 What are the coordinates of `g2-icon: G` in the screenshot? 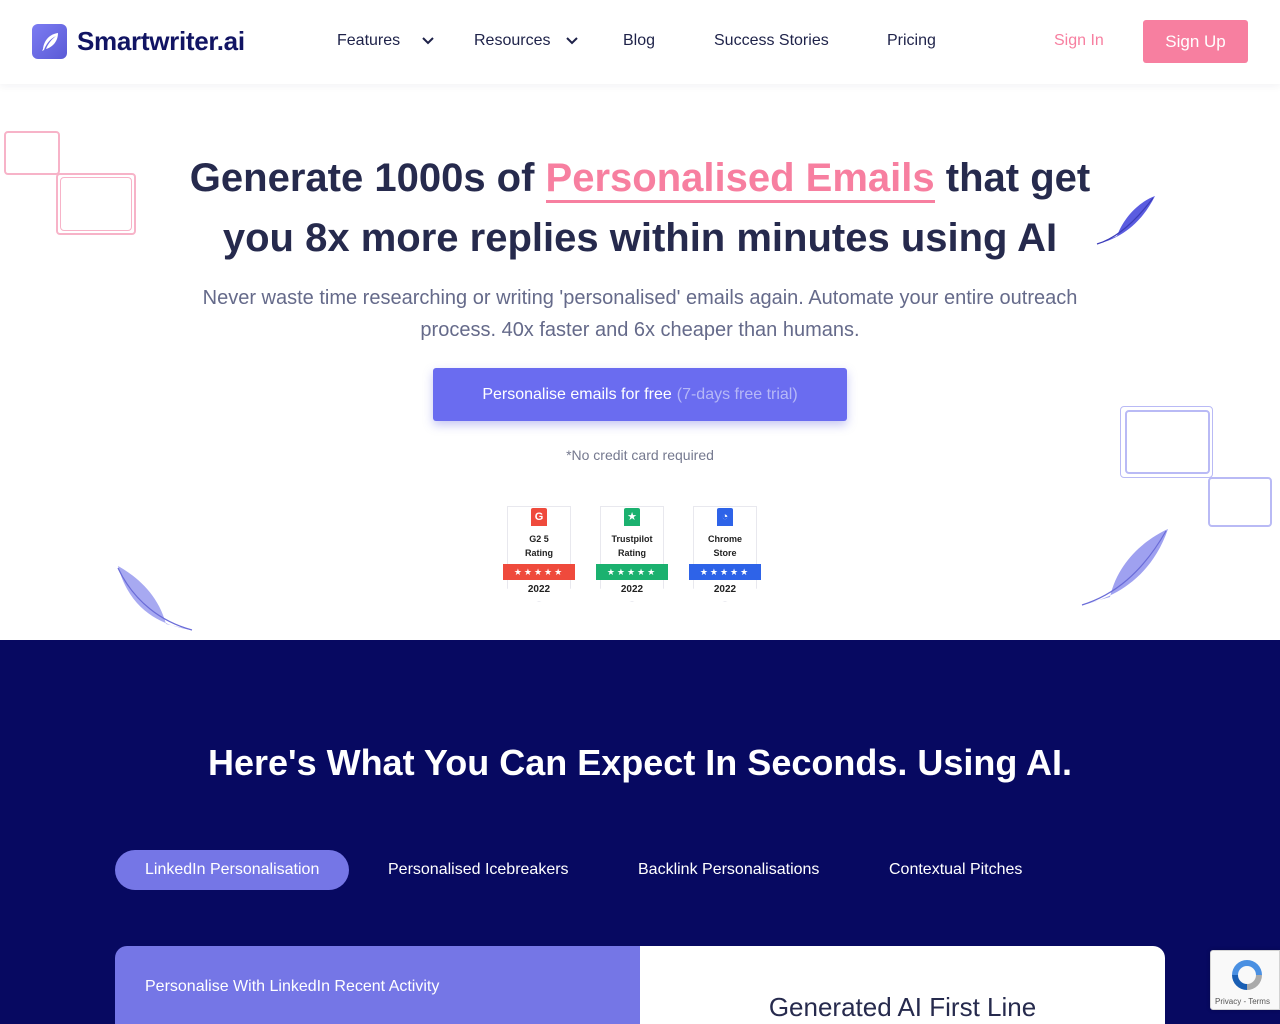 It's located at (539, 517).